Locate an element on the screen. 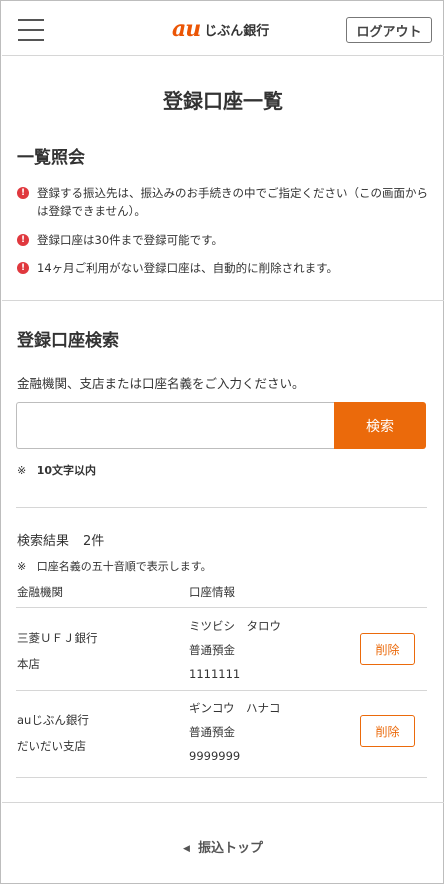 The width and height of the screenshot is (444, 884). logo-mark: au is located at coordinates (186, 29).